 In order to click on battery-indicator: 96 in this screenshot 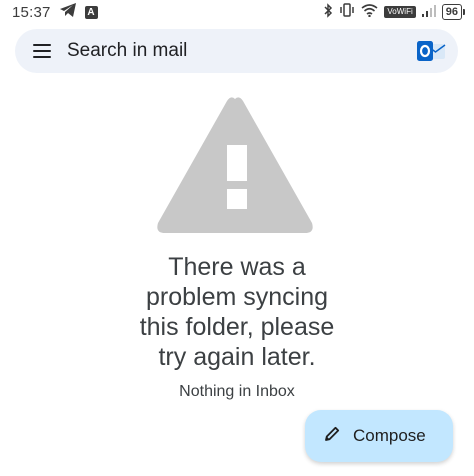, I will do `click(453, 12)`.